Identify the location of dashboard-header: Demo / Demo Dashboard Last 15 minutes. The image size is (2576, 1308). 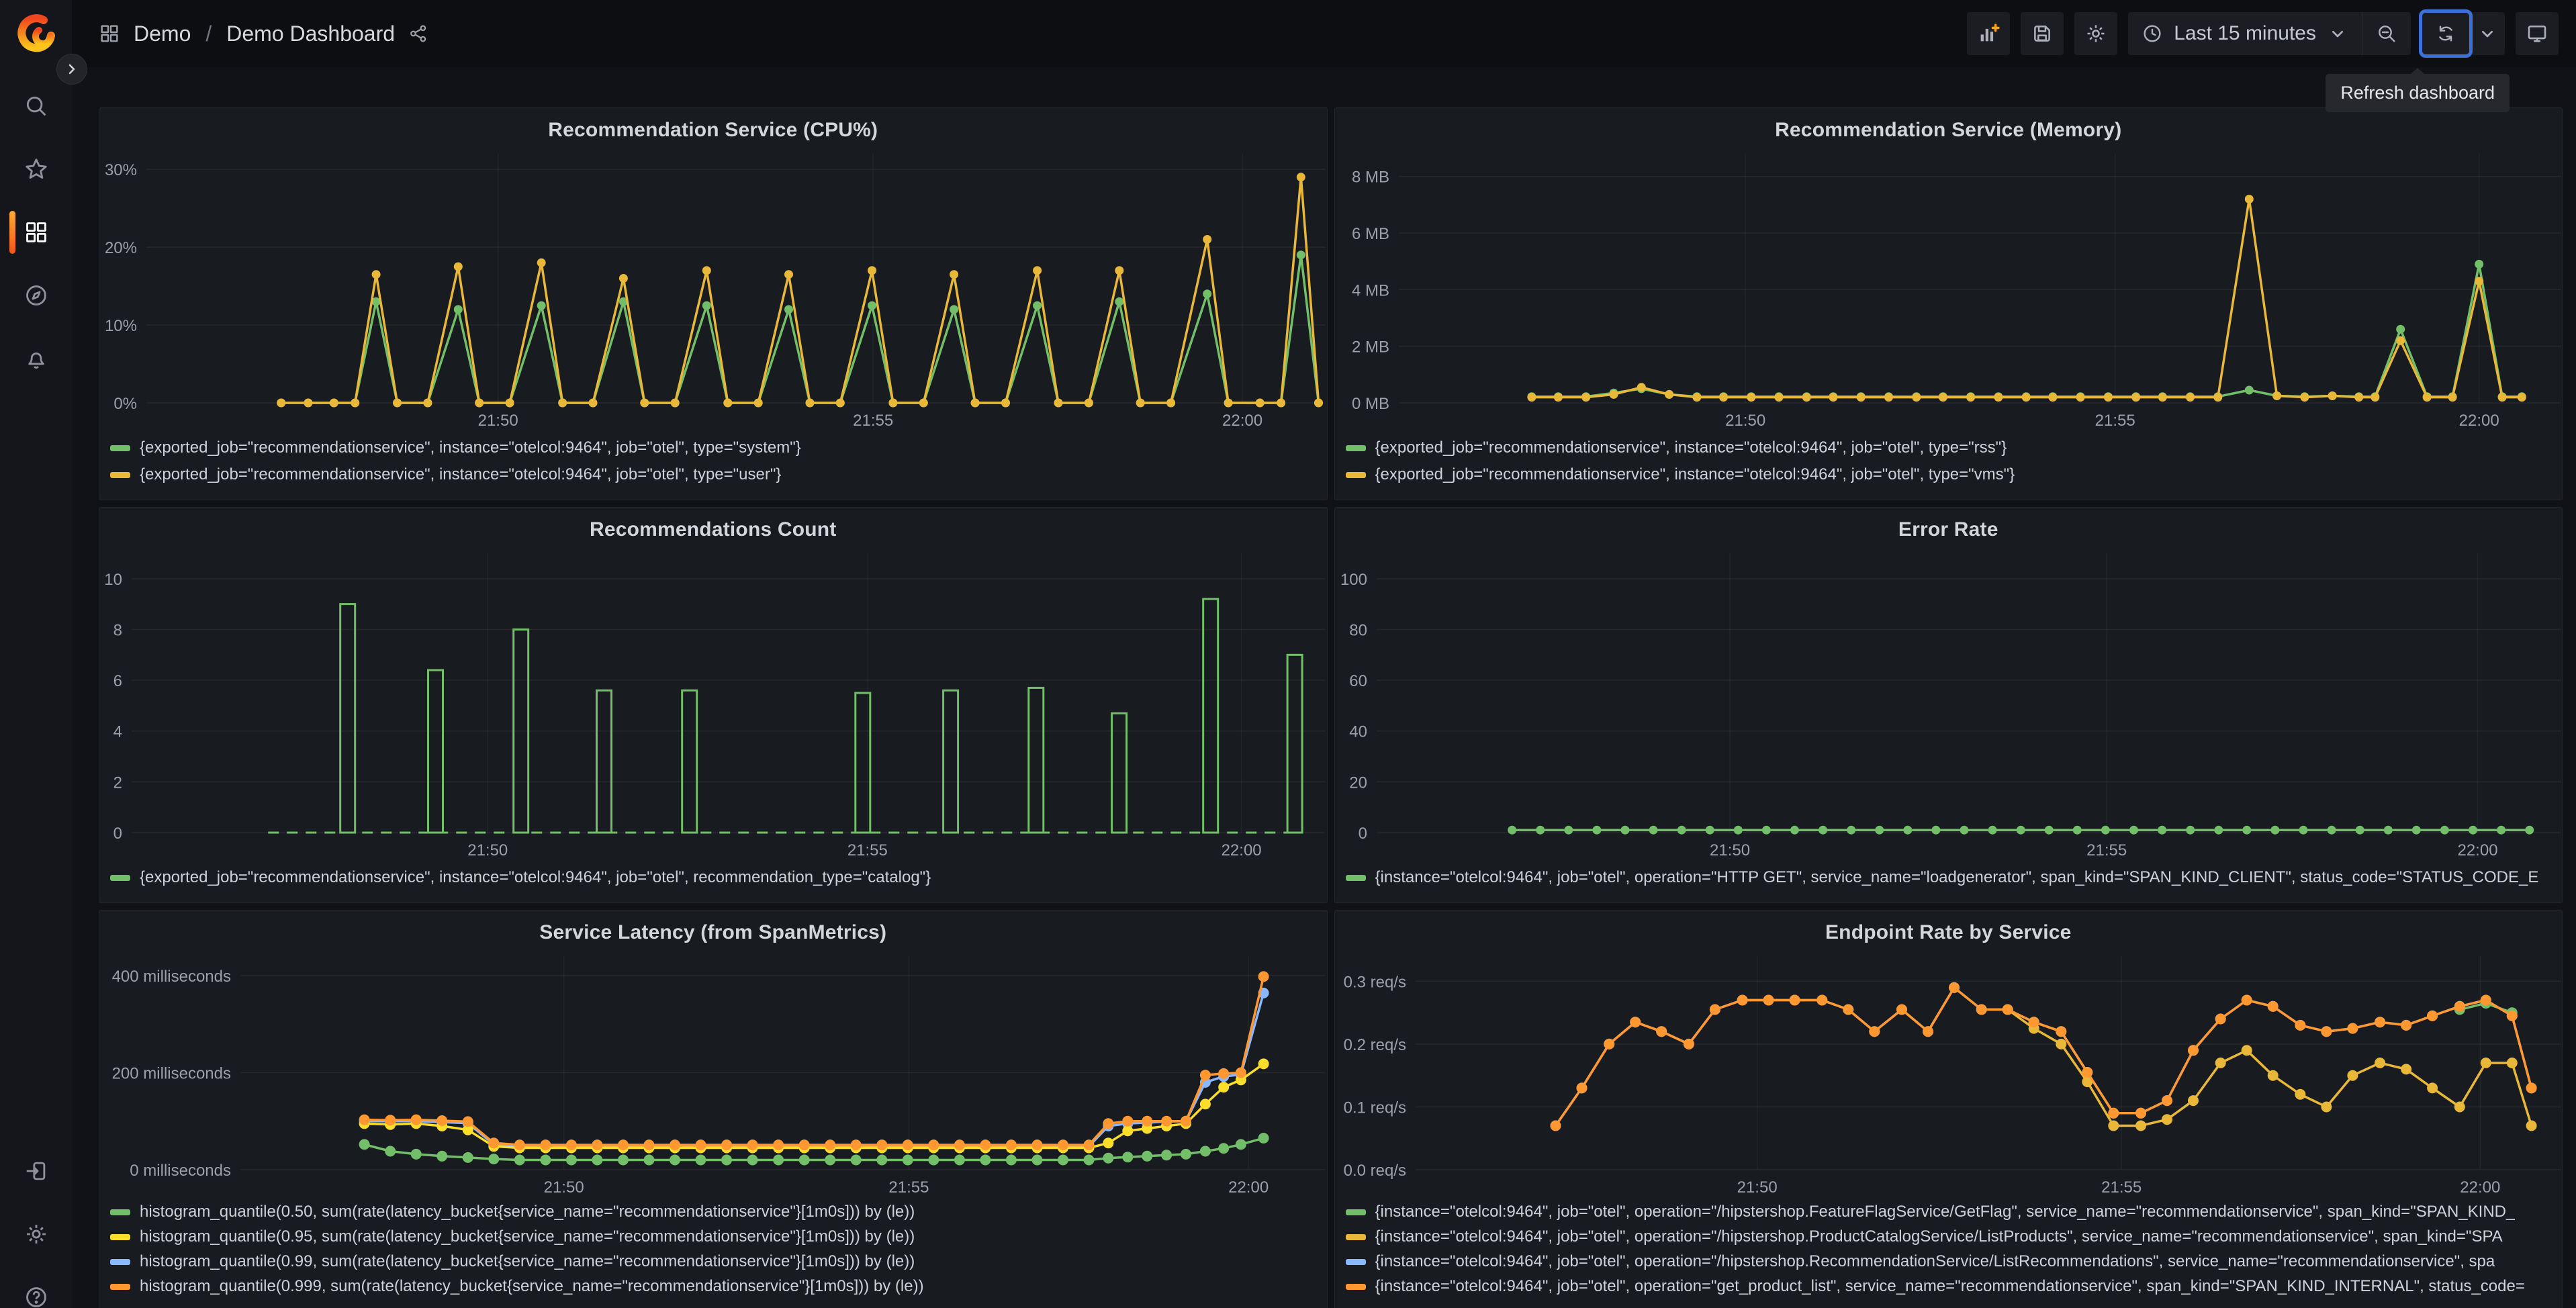
(1324, 33).